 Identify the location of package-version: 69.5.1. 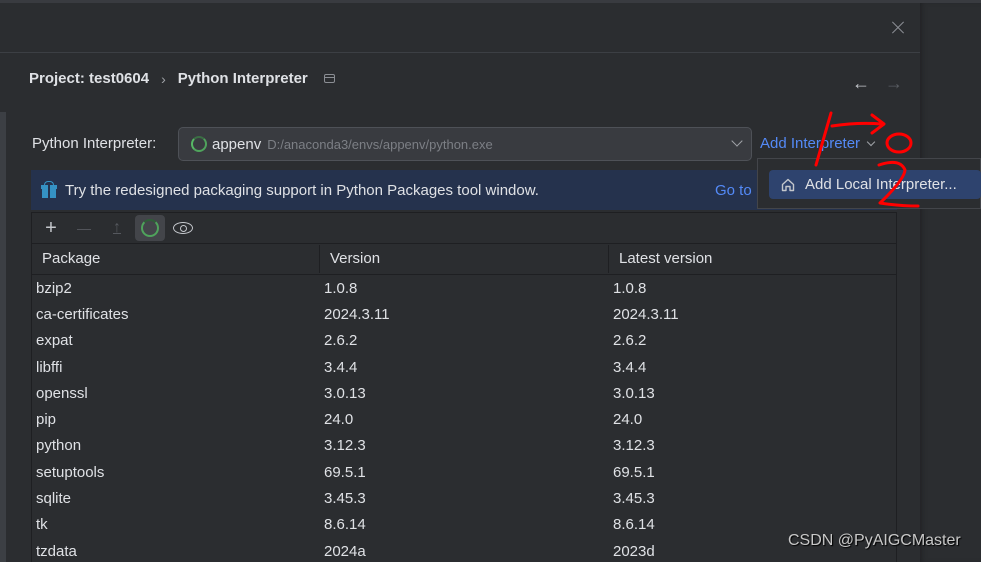
(345, 472).